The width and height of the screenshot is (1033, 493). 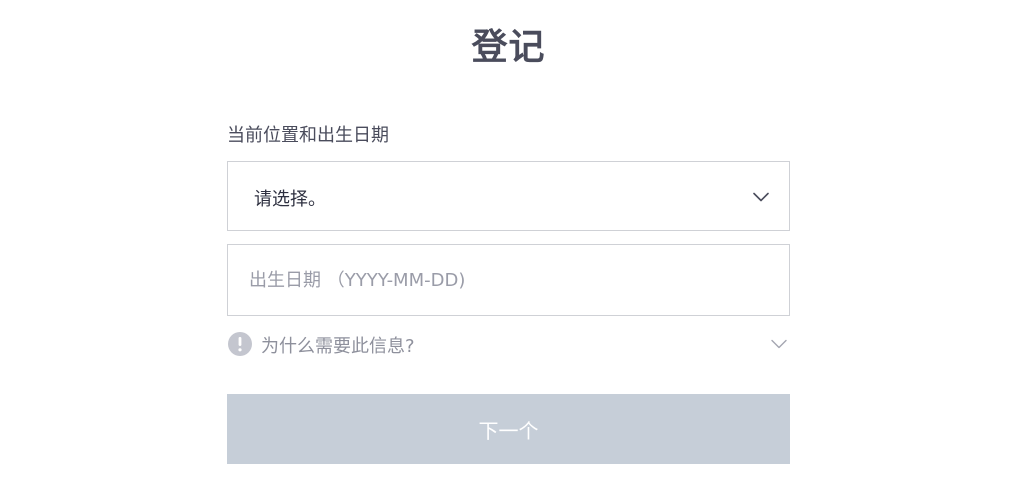 What do you see at coordinates (308, 135) in the screenshot?
I see `location-birthdate-label: 当前位置和出生日期` at bounding box center [308, 135].